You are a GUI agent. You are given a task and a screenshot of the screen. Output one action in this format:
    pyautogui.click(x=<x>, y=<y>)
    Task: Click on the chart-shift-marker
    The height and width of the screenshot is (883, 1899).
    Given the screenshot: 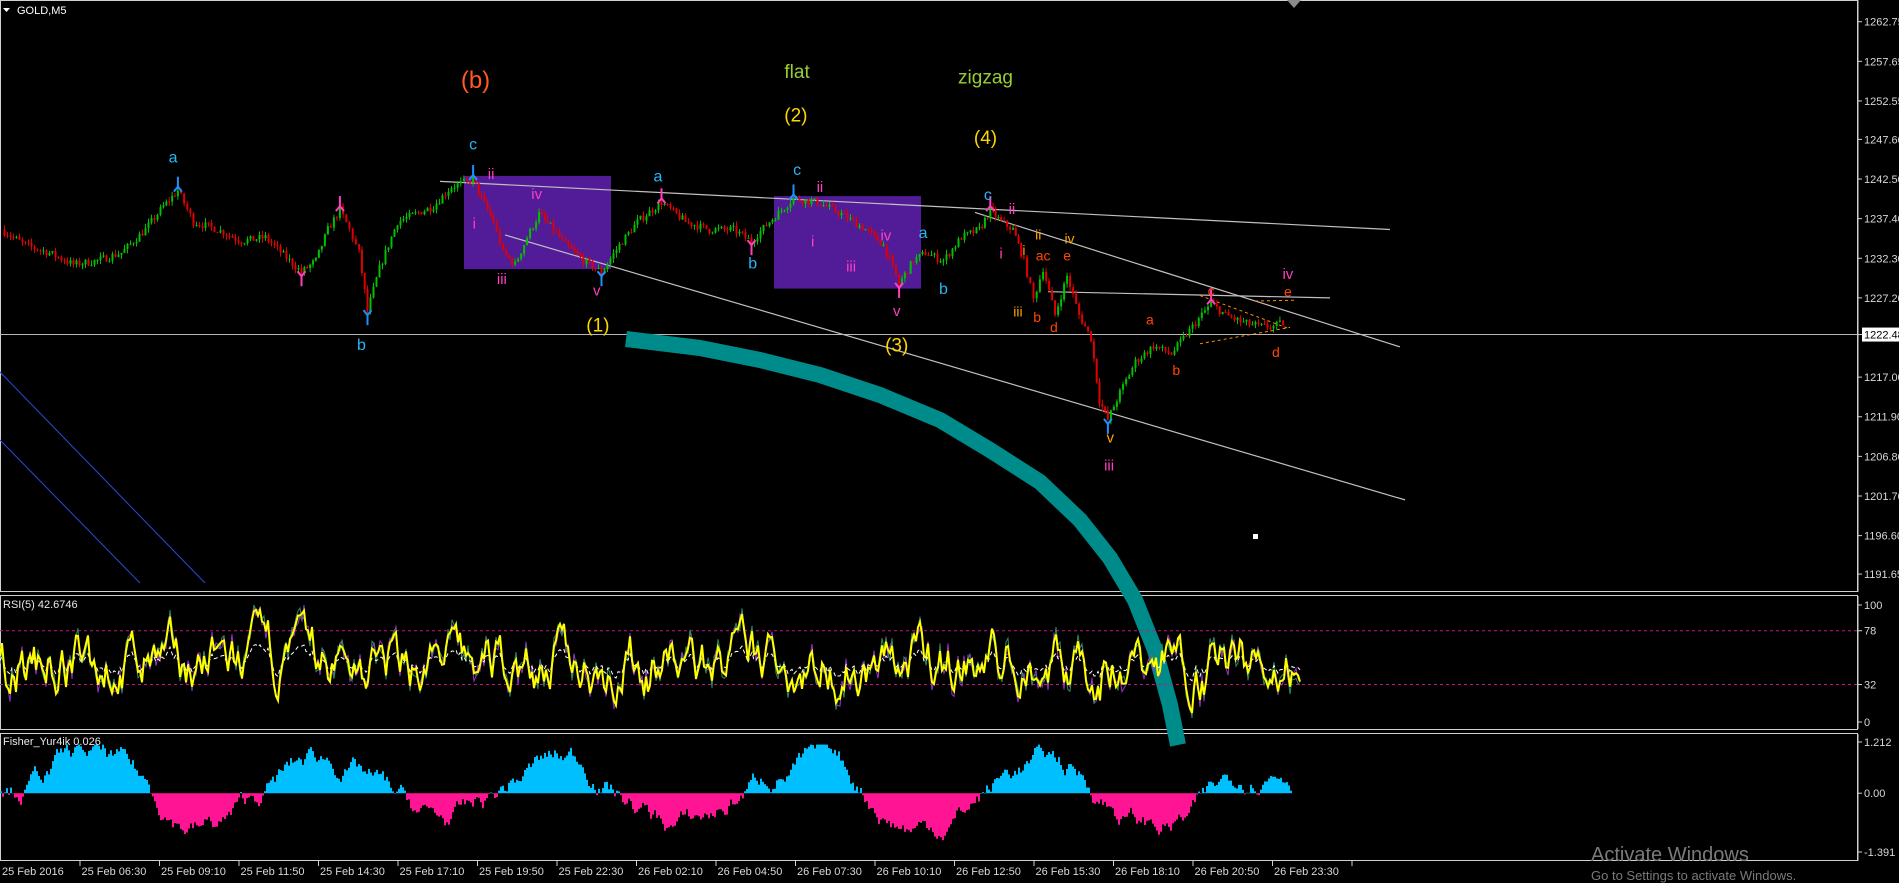 What is the action you would take?
    pyautogui.click(x=1294, y=4)
    